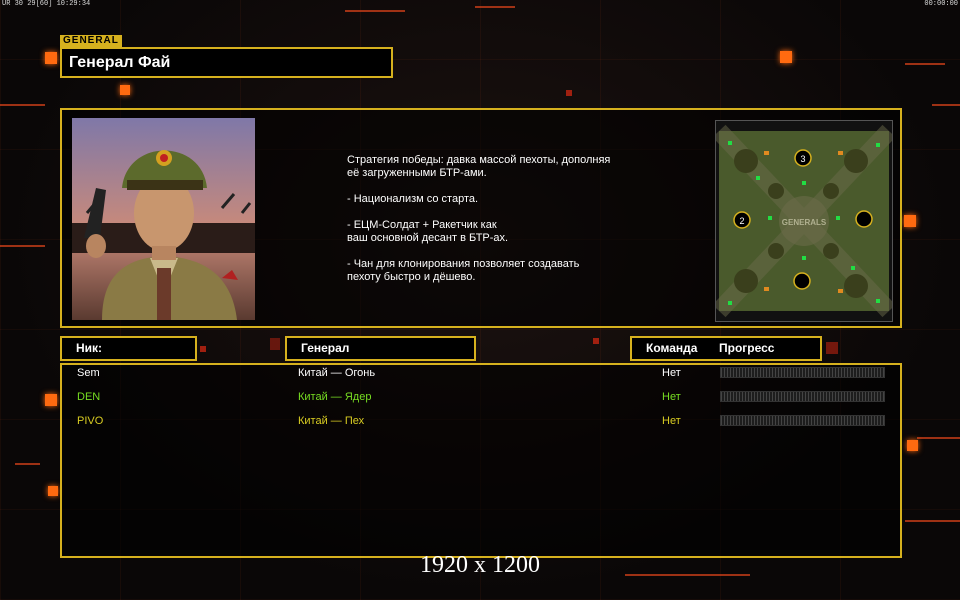 The width and height of the screenshot is (960, 600). I want to click on portrait-icon, so click(163, 219).